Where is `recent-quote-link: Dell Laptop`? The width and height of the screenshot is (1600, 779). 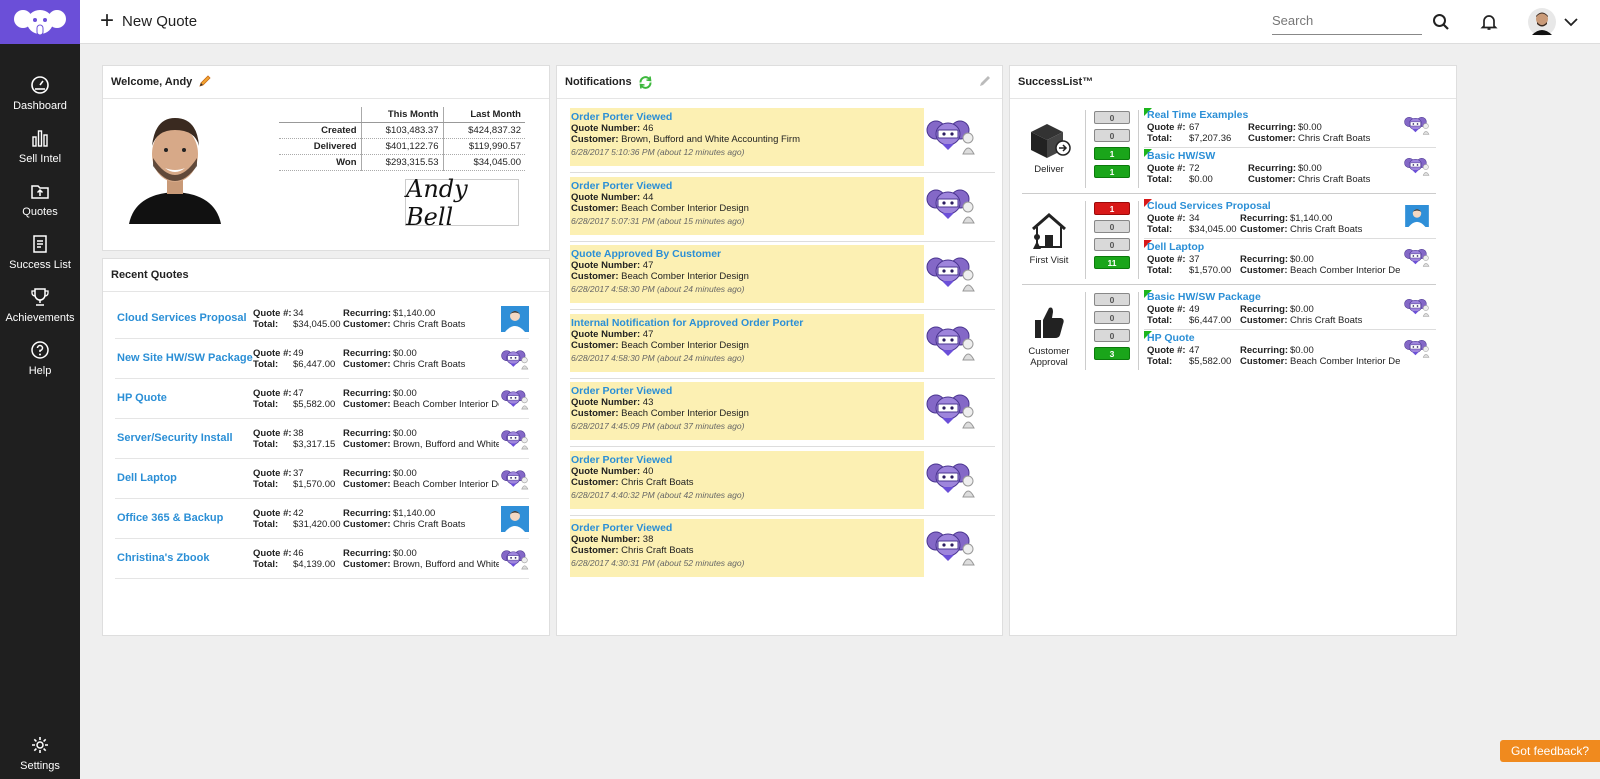
recent-quote-link: Dell Laptop is located at coordinates (147, 478).